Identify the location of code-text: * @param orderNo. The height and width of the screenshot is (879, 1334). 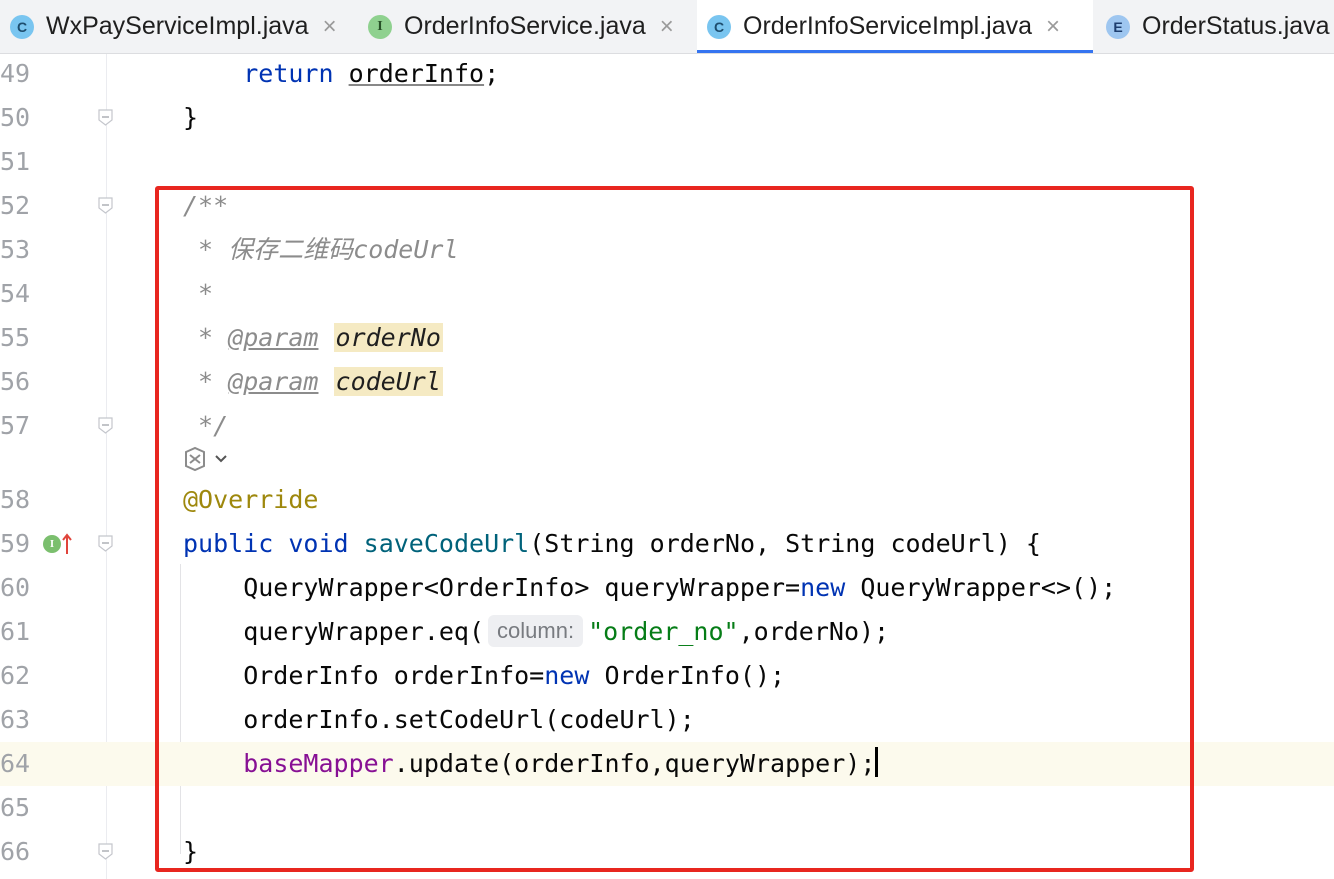
(313, 338).